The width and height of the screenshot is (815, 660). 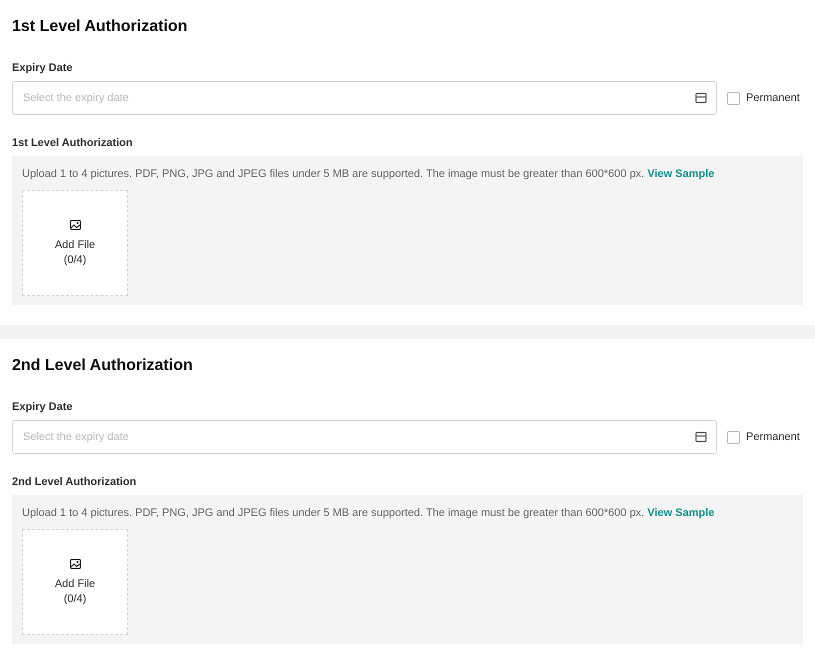 I want to click on section-title: 1st Level Authorization, so click(x=100, y=27).